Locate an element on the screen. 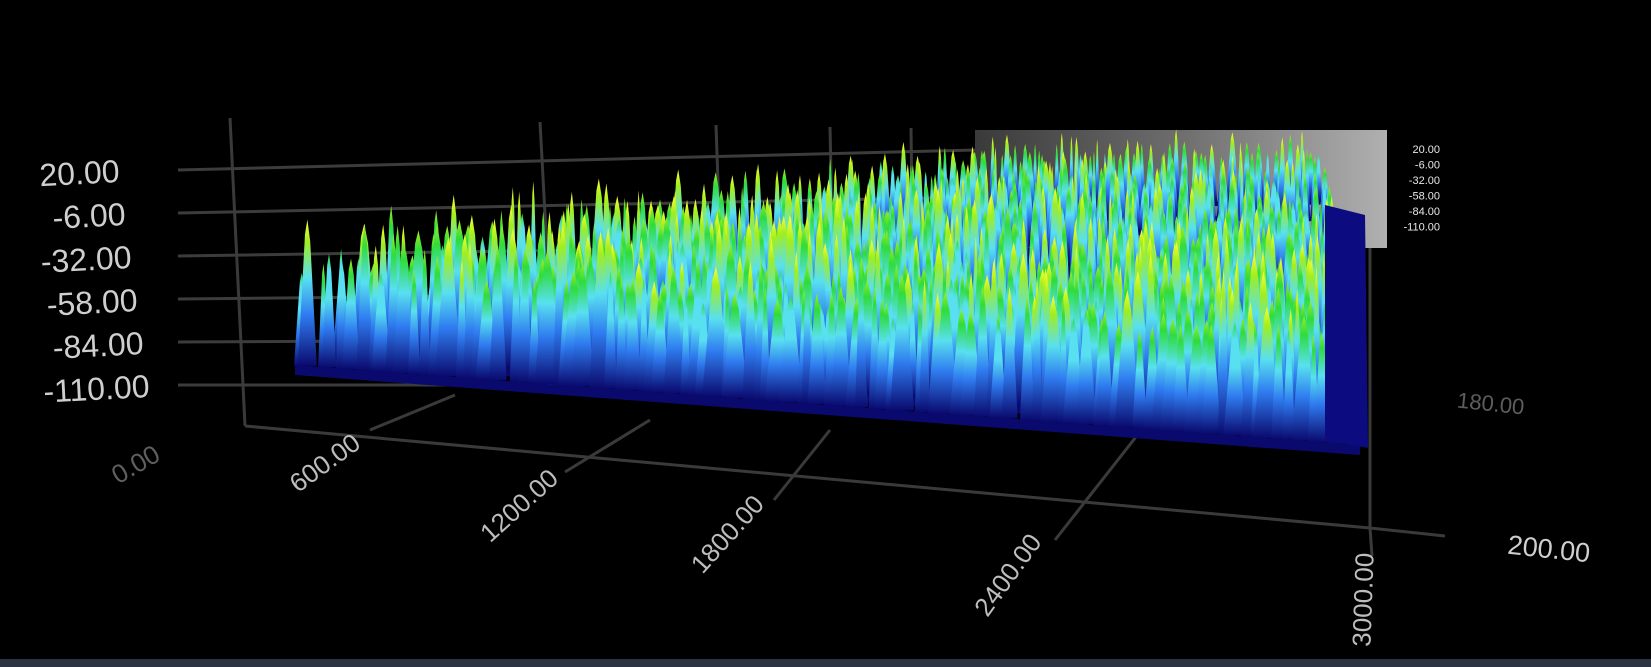 Image resolution: width=1651 pixels, height=667 pixels. surface-side-wall is located at coordinates (1346, 326).